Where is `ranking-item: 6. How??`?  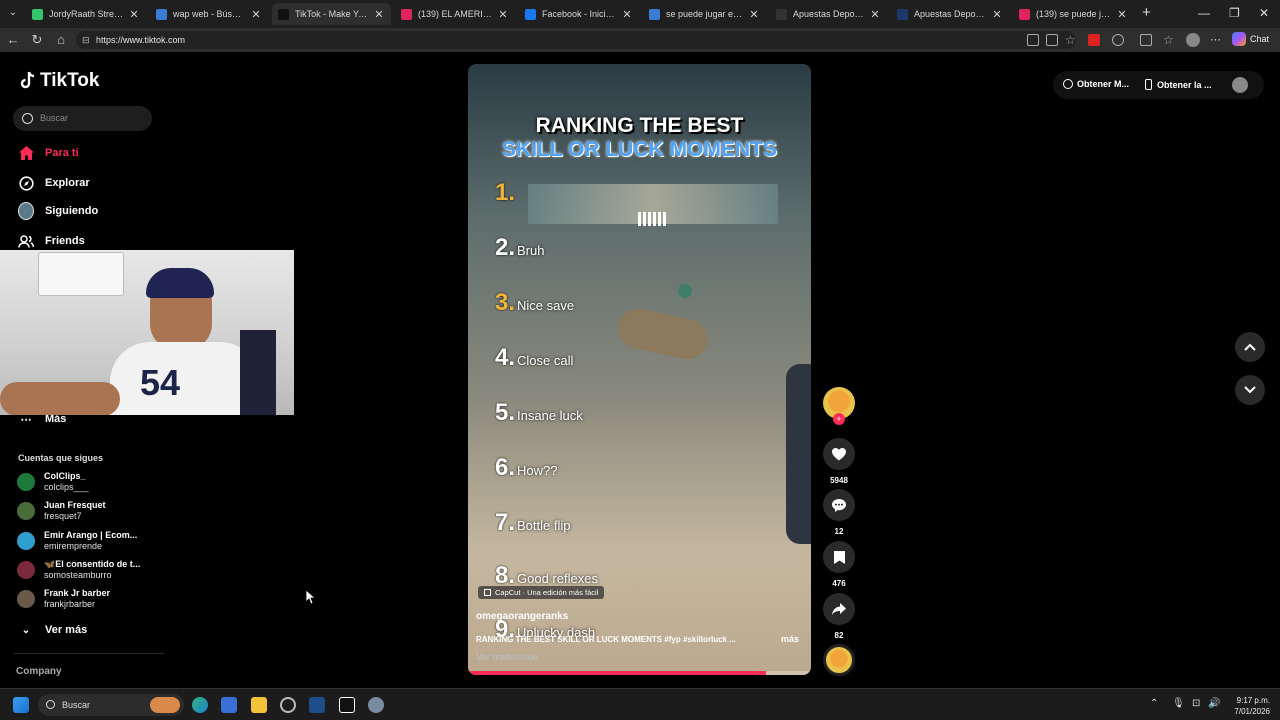 ranking-item: 6. How?? is located at coordinates (526, 468).